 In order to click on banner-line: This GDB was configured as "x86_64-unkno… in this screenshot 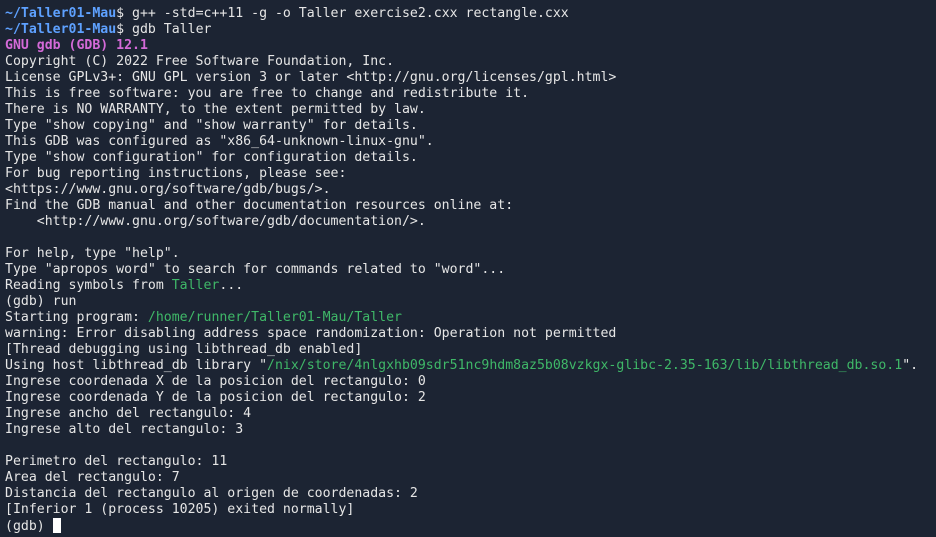, I will do `click(219, 141)`.